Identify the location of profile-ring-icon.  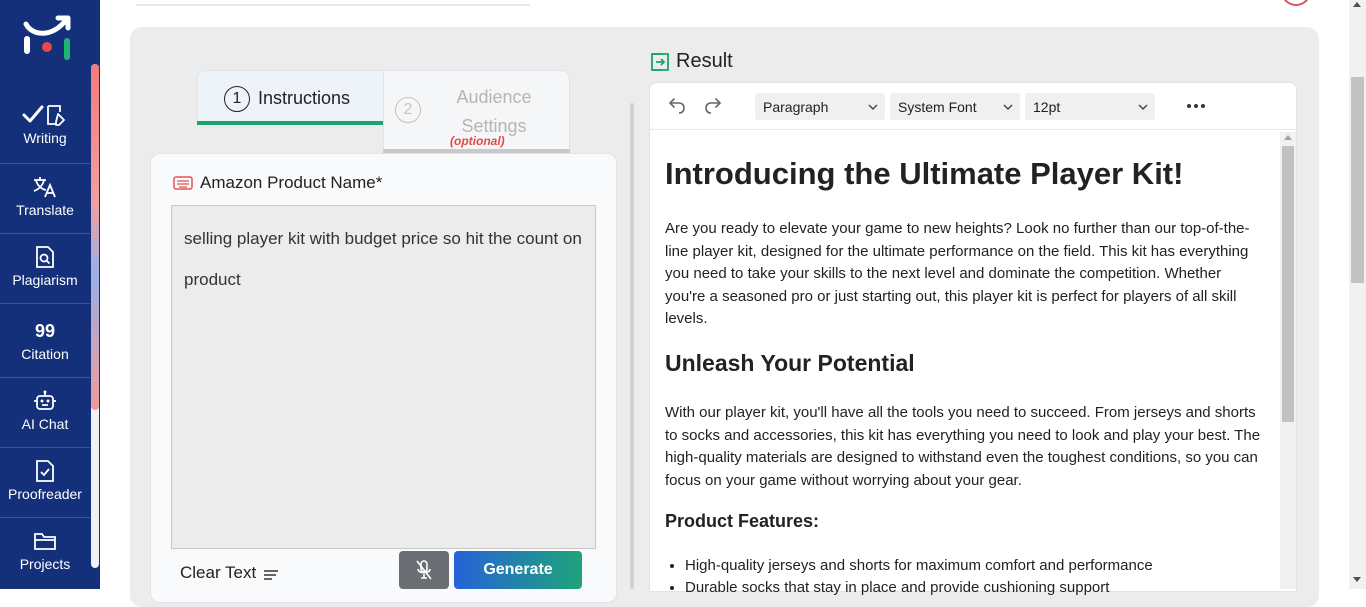
(1296, 3).